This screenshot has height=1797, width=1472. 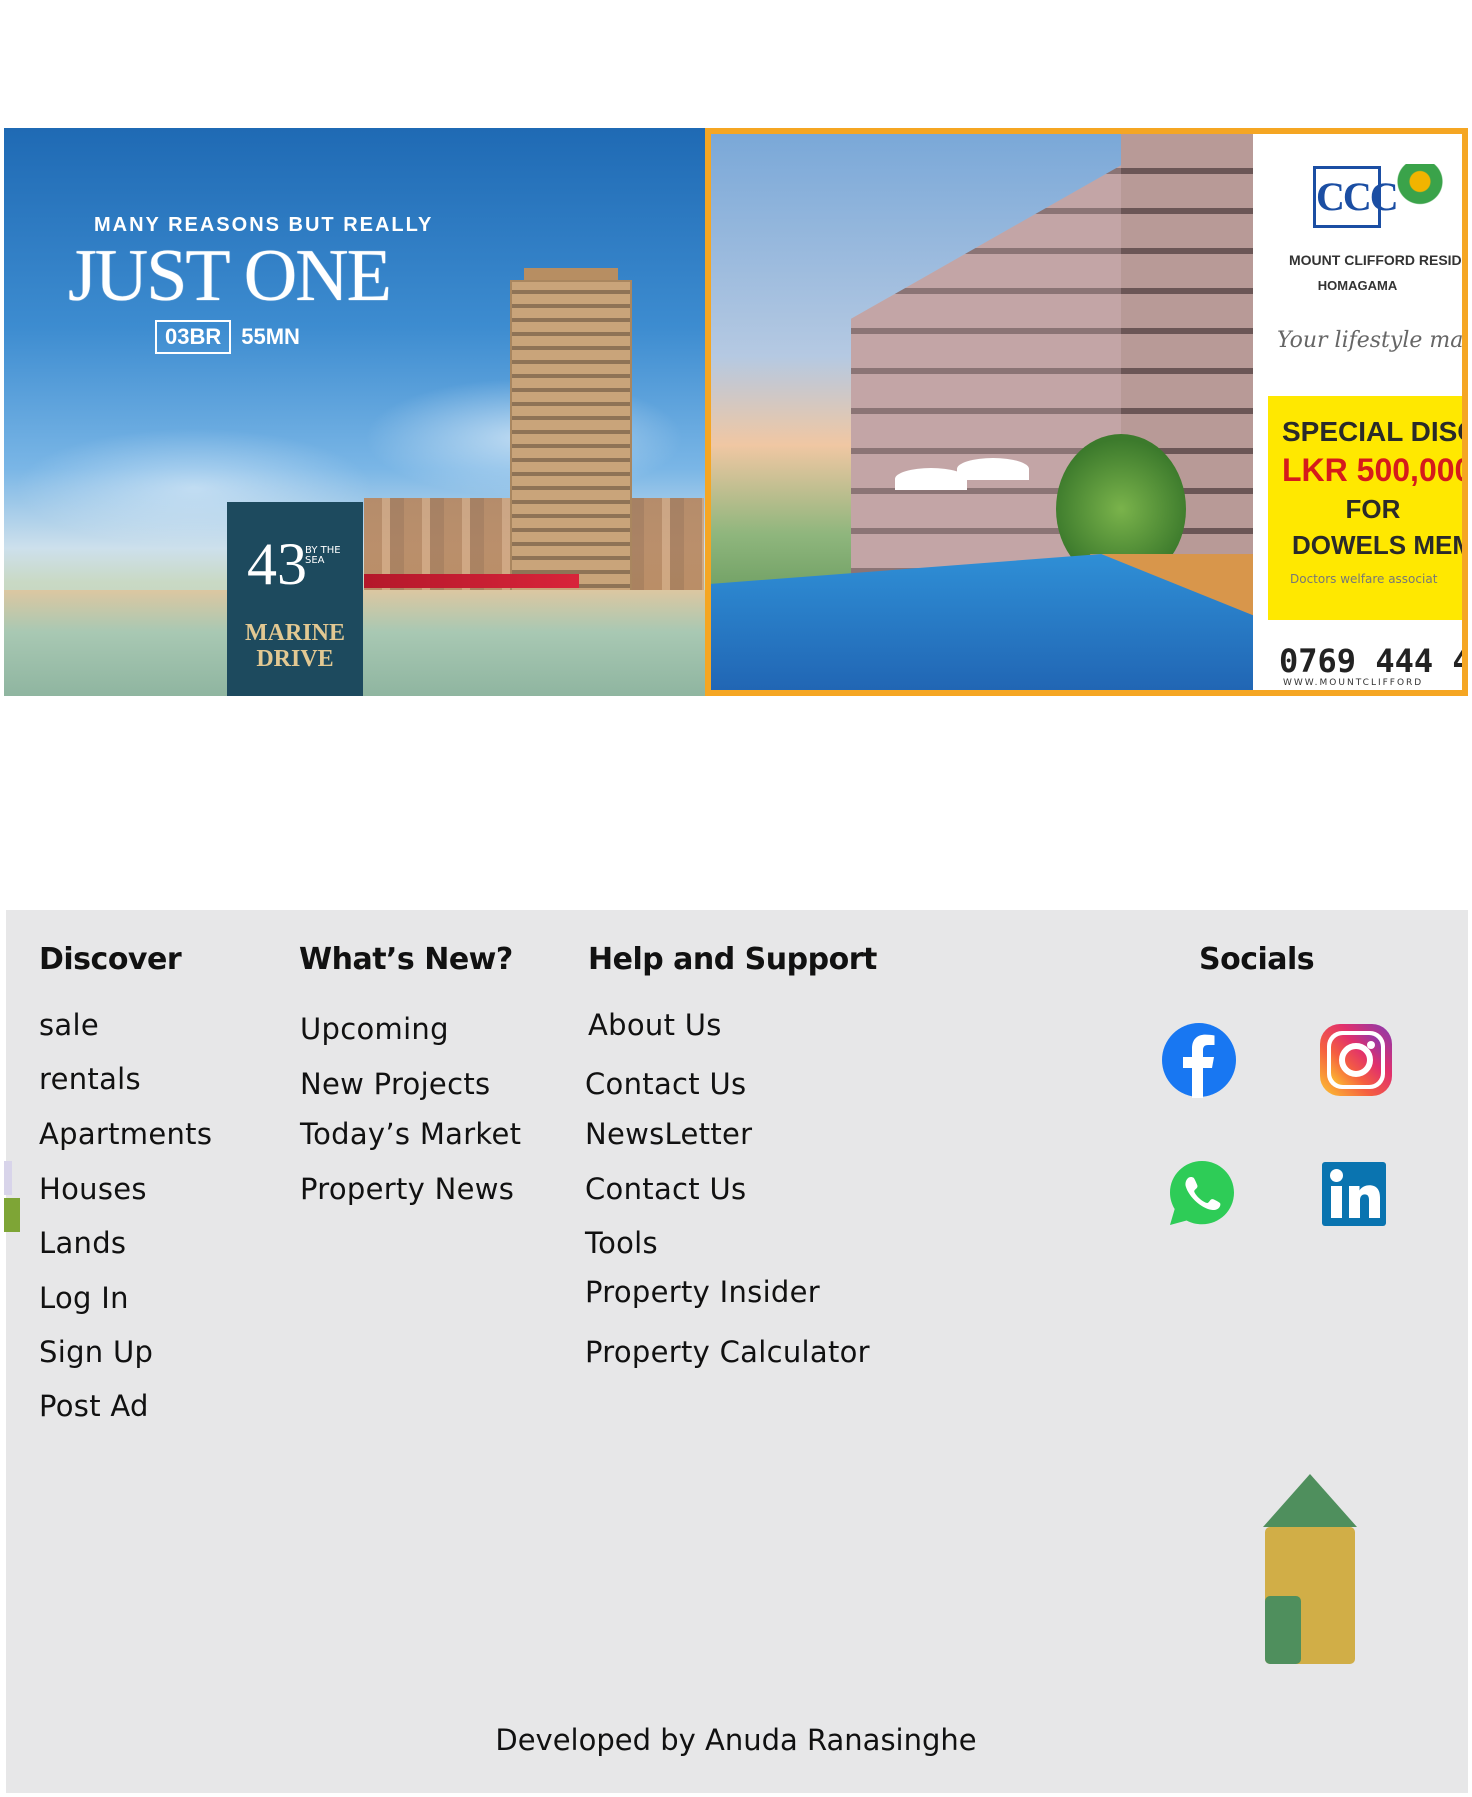 I want to click on footer-link-property-calculator: Property Calculator, so click(x=727, y=1352).